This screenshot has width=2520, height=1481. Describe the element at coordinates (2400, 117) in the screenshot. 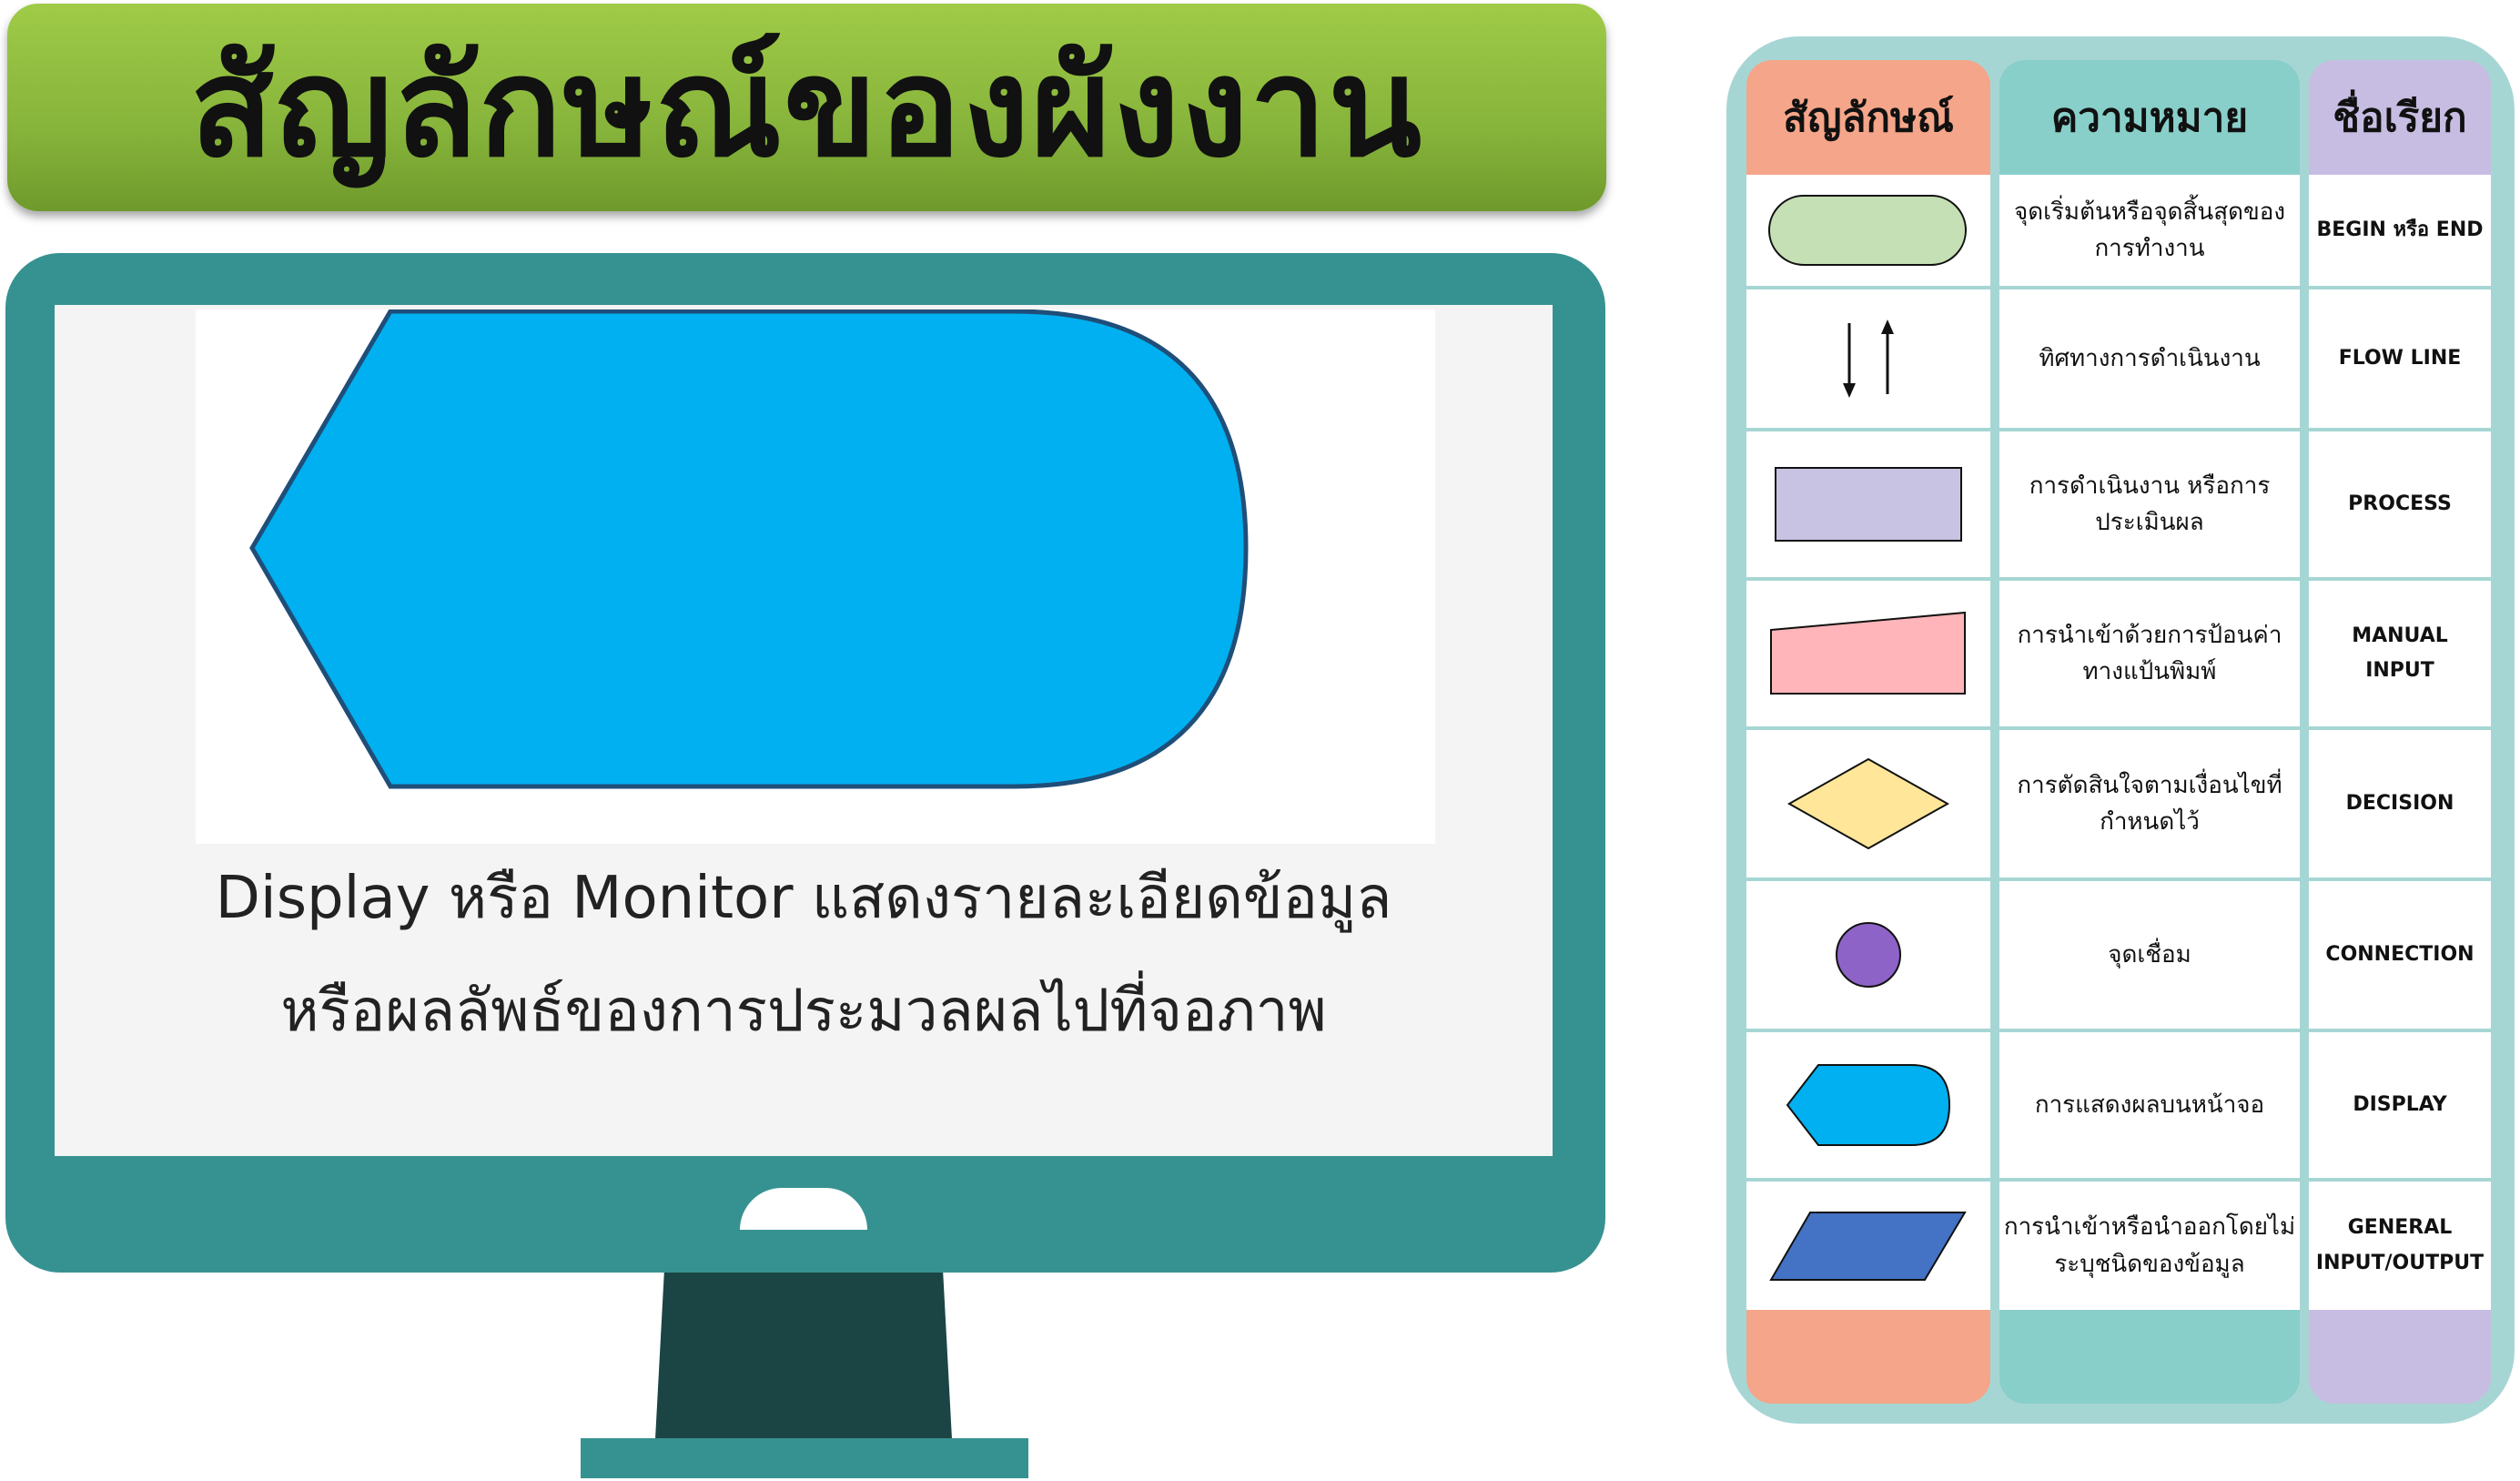

I see `header-name: ชื่อเรียก` at that location.